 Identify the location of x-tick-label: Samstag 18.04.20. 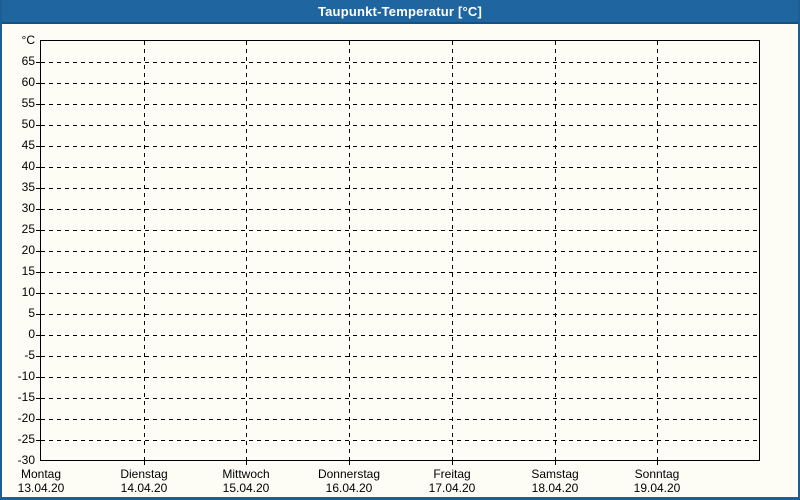
(555, 481).